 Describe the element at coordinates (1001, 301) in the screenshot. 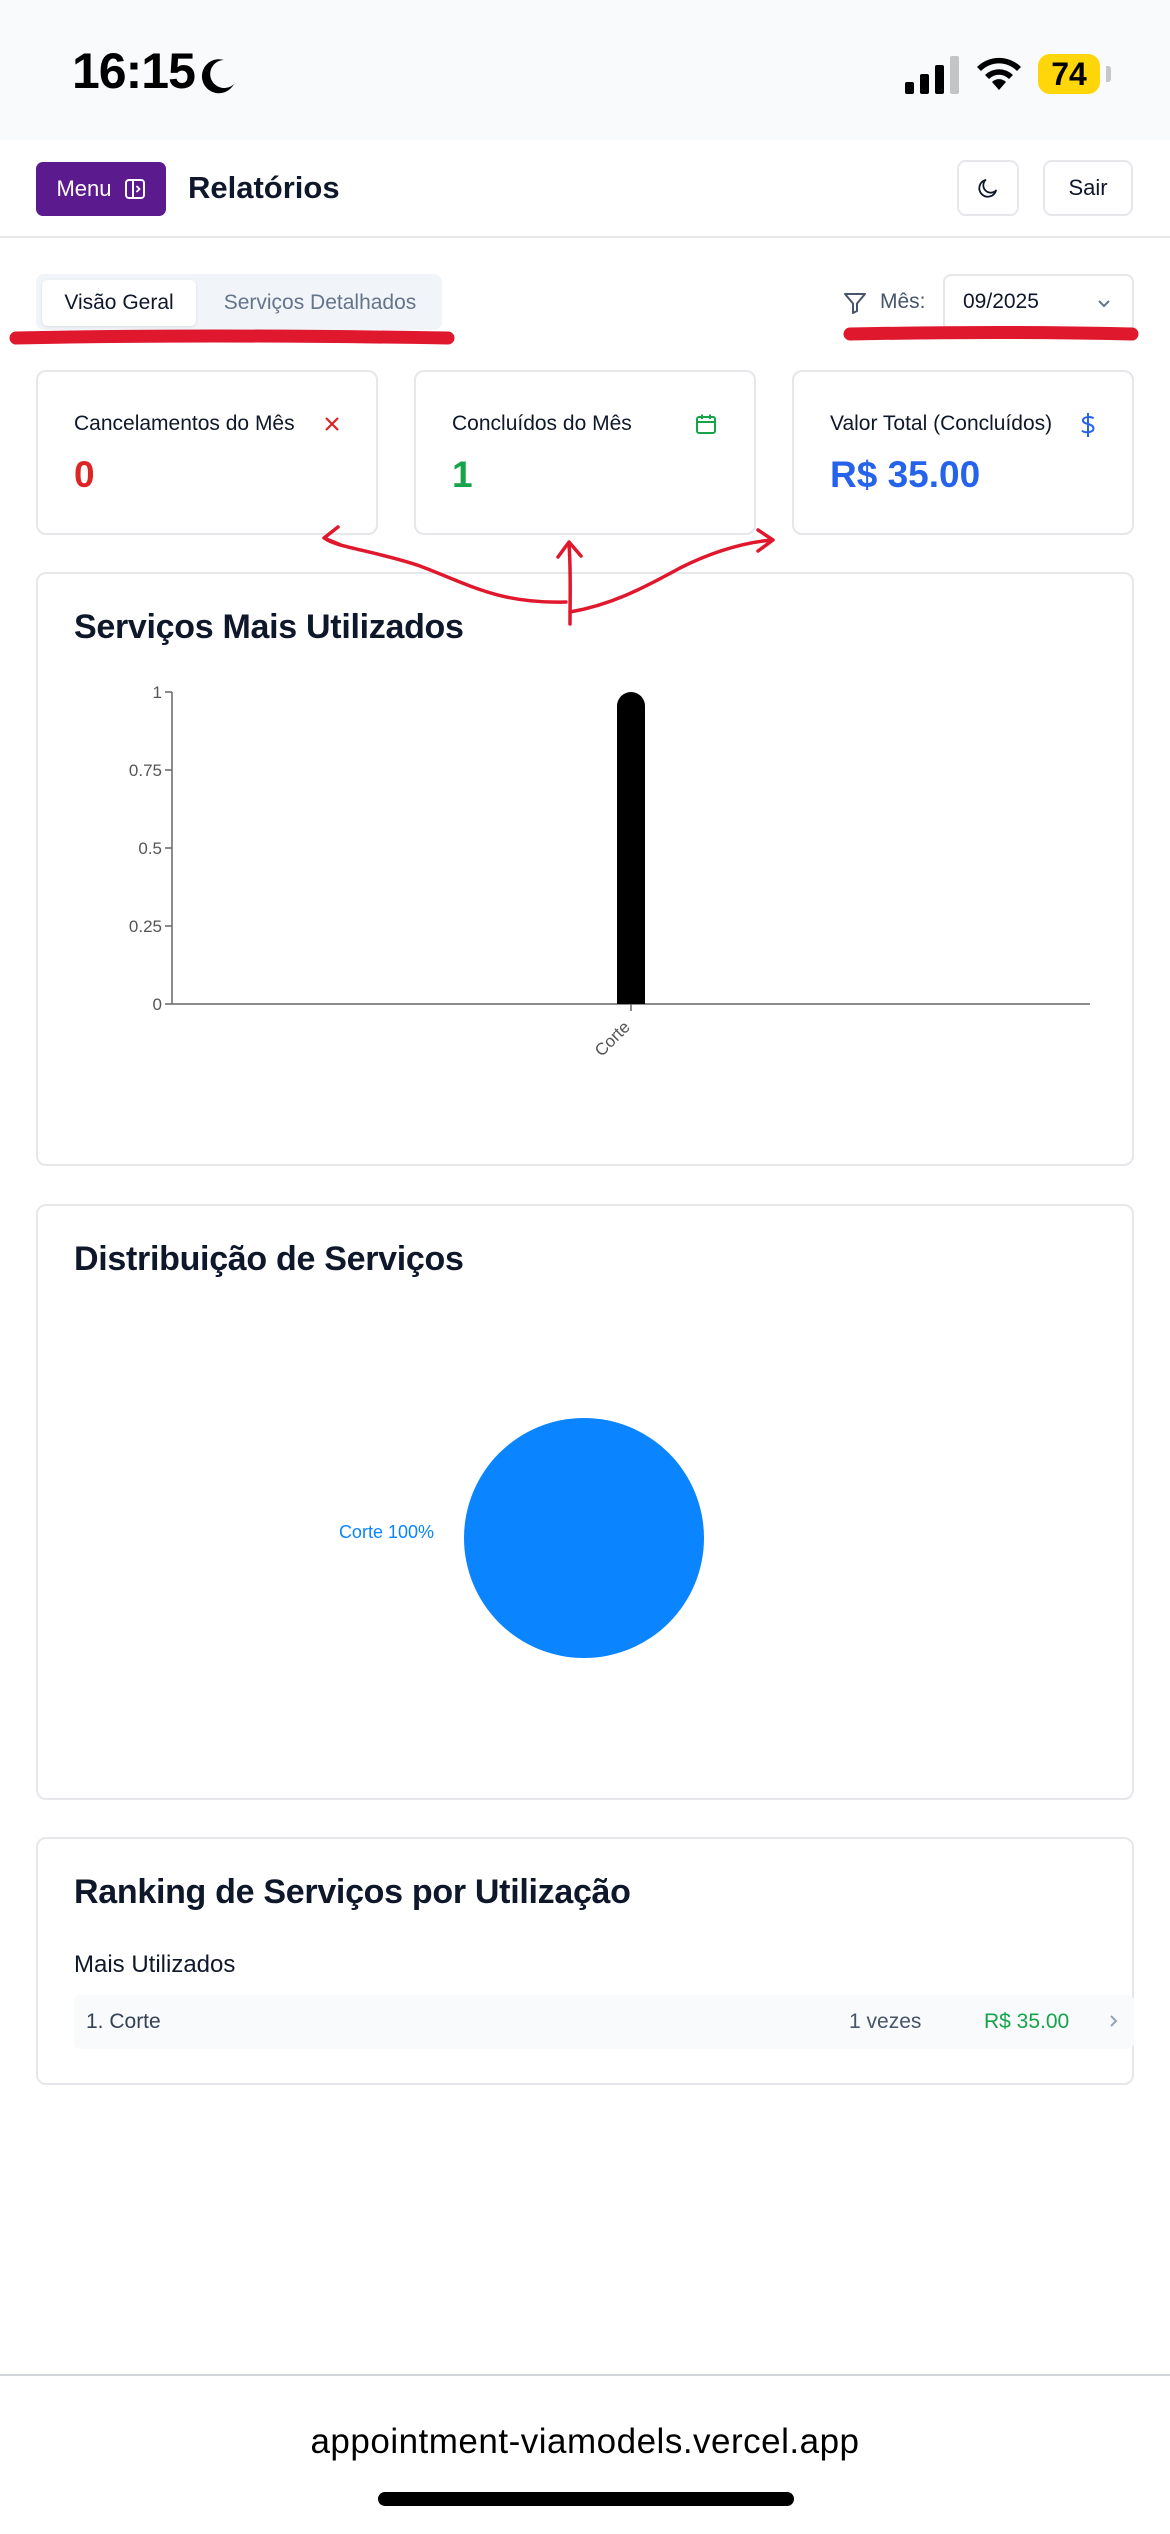

I see `month-select-value: 09/2025` at that location.